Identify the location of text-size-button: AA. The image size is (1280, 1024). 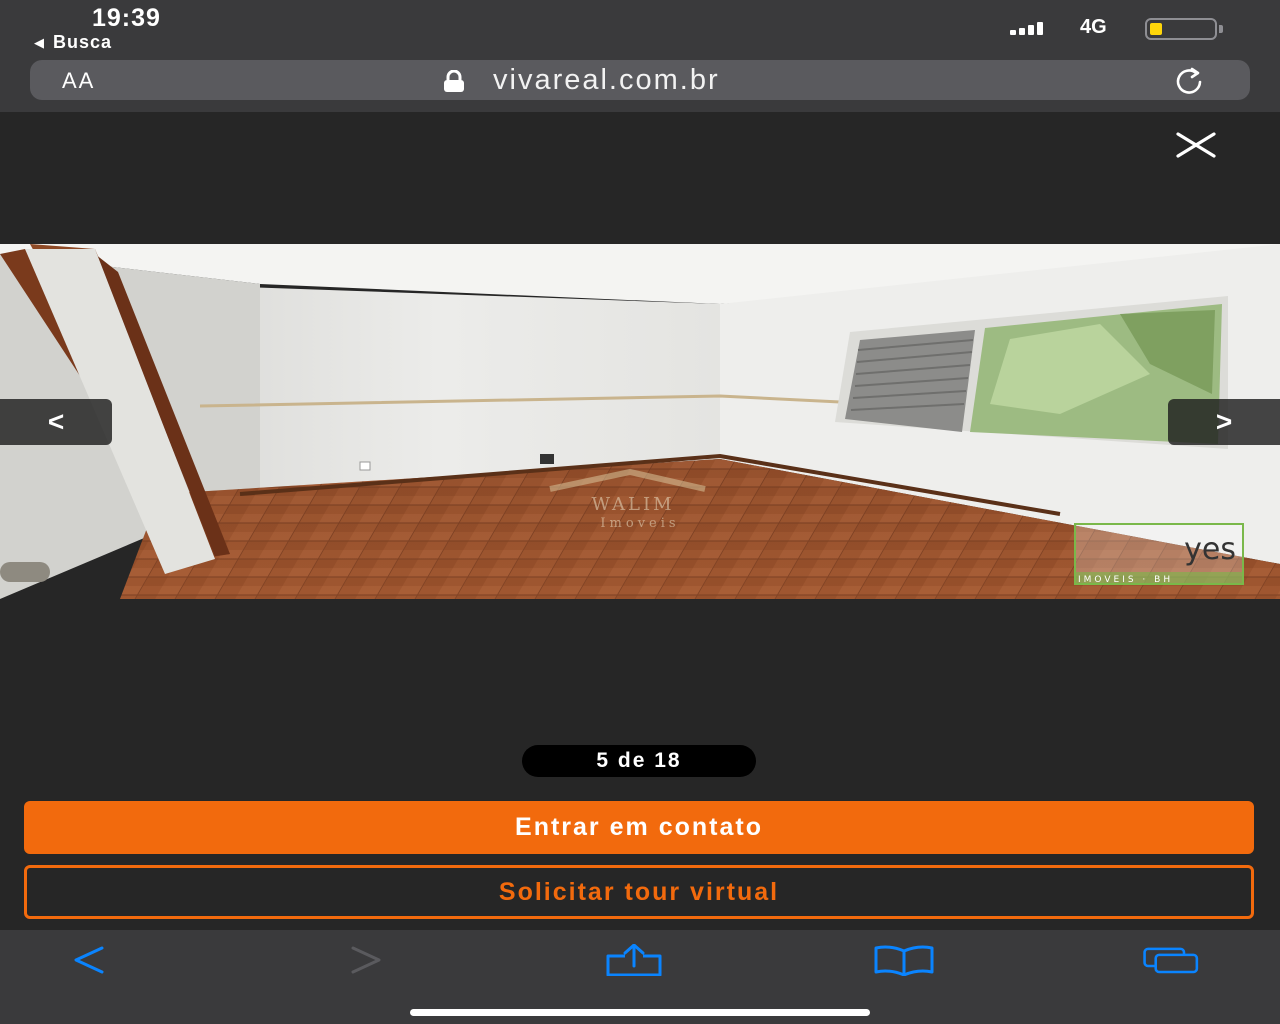
(78, 81).